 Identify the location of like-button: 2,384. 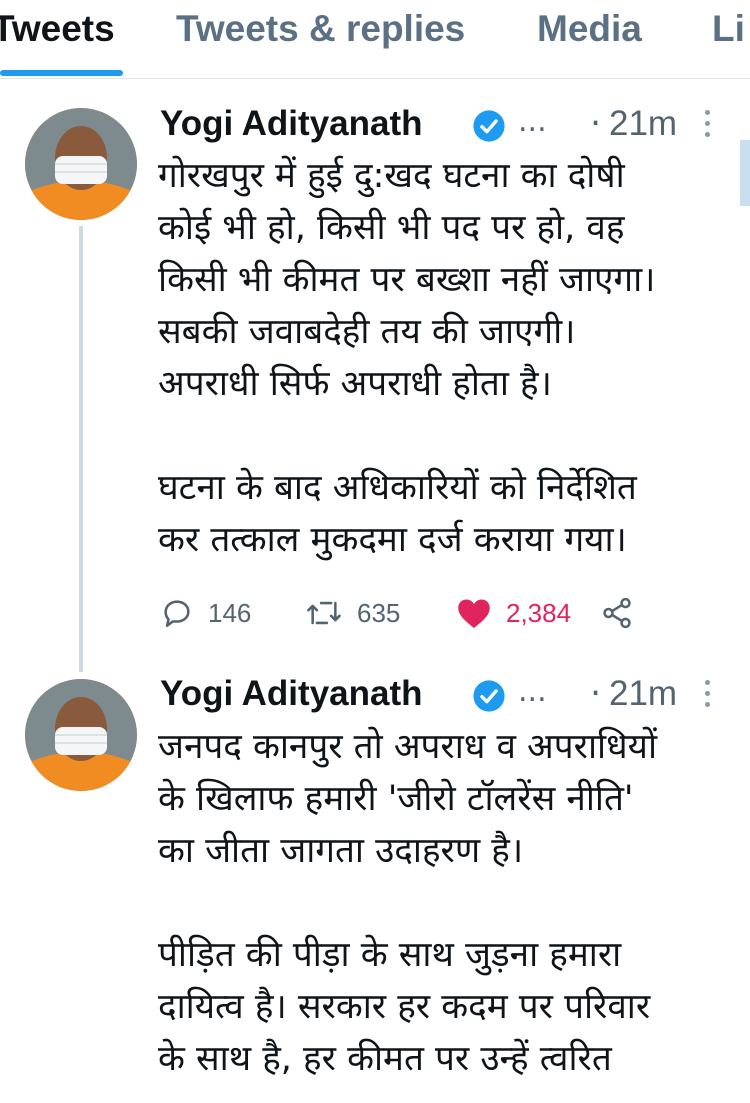
(513, 613).